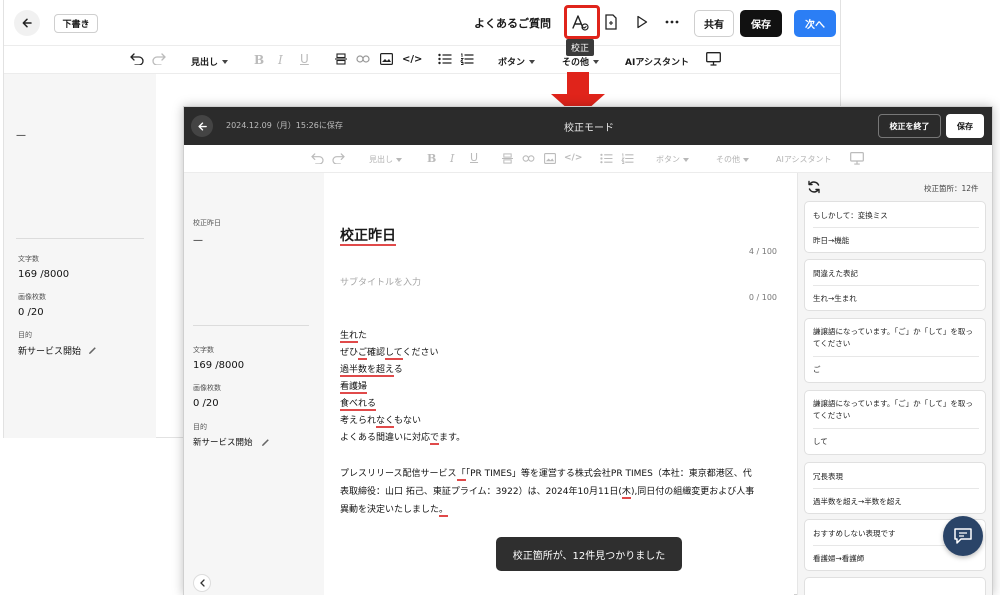  I want to click on refresh-icon, so click(814, 187).